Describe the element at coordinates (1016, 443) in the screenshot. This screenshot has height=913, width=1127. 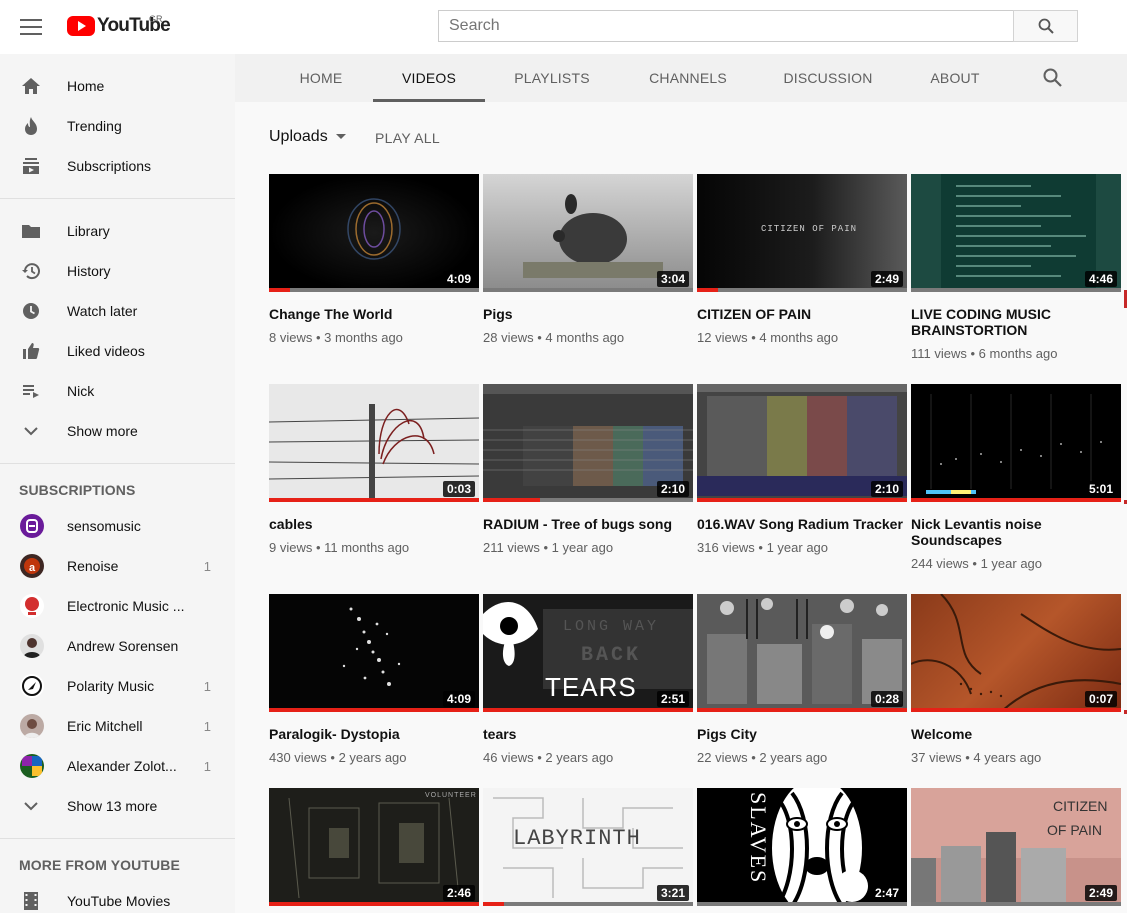
I see `video-thumbnail: 5:01` at that location.